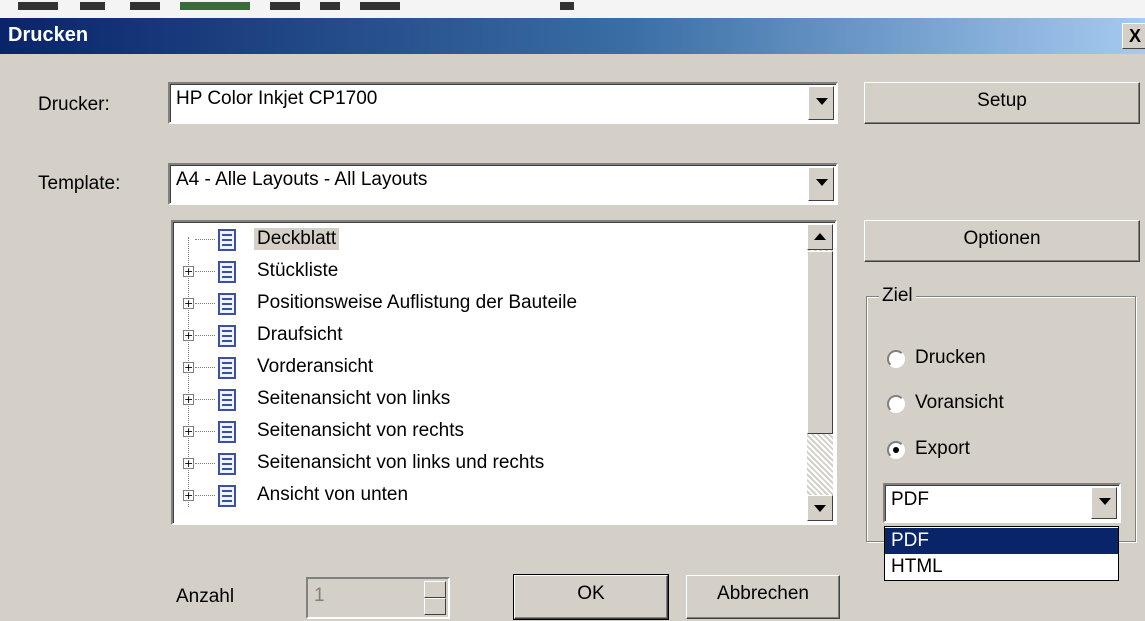  I want to click on close-icon: X, so click(1135, 36).